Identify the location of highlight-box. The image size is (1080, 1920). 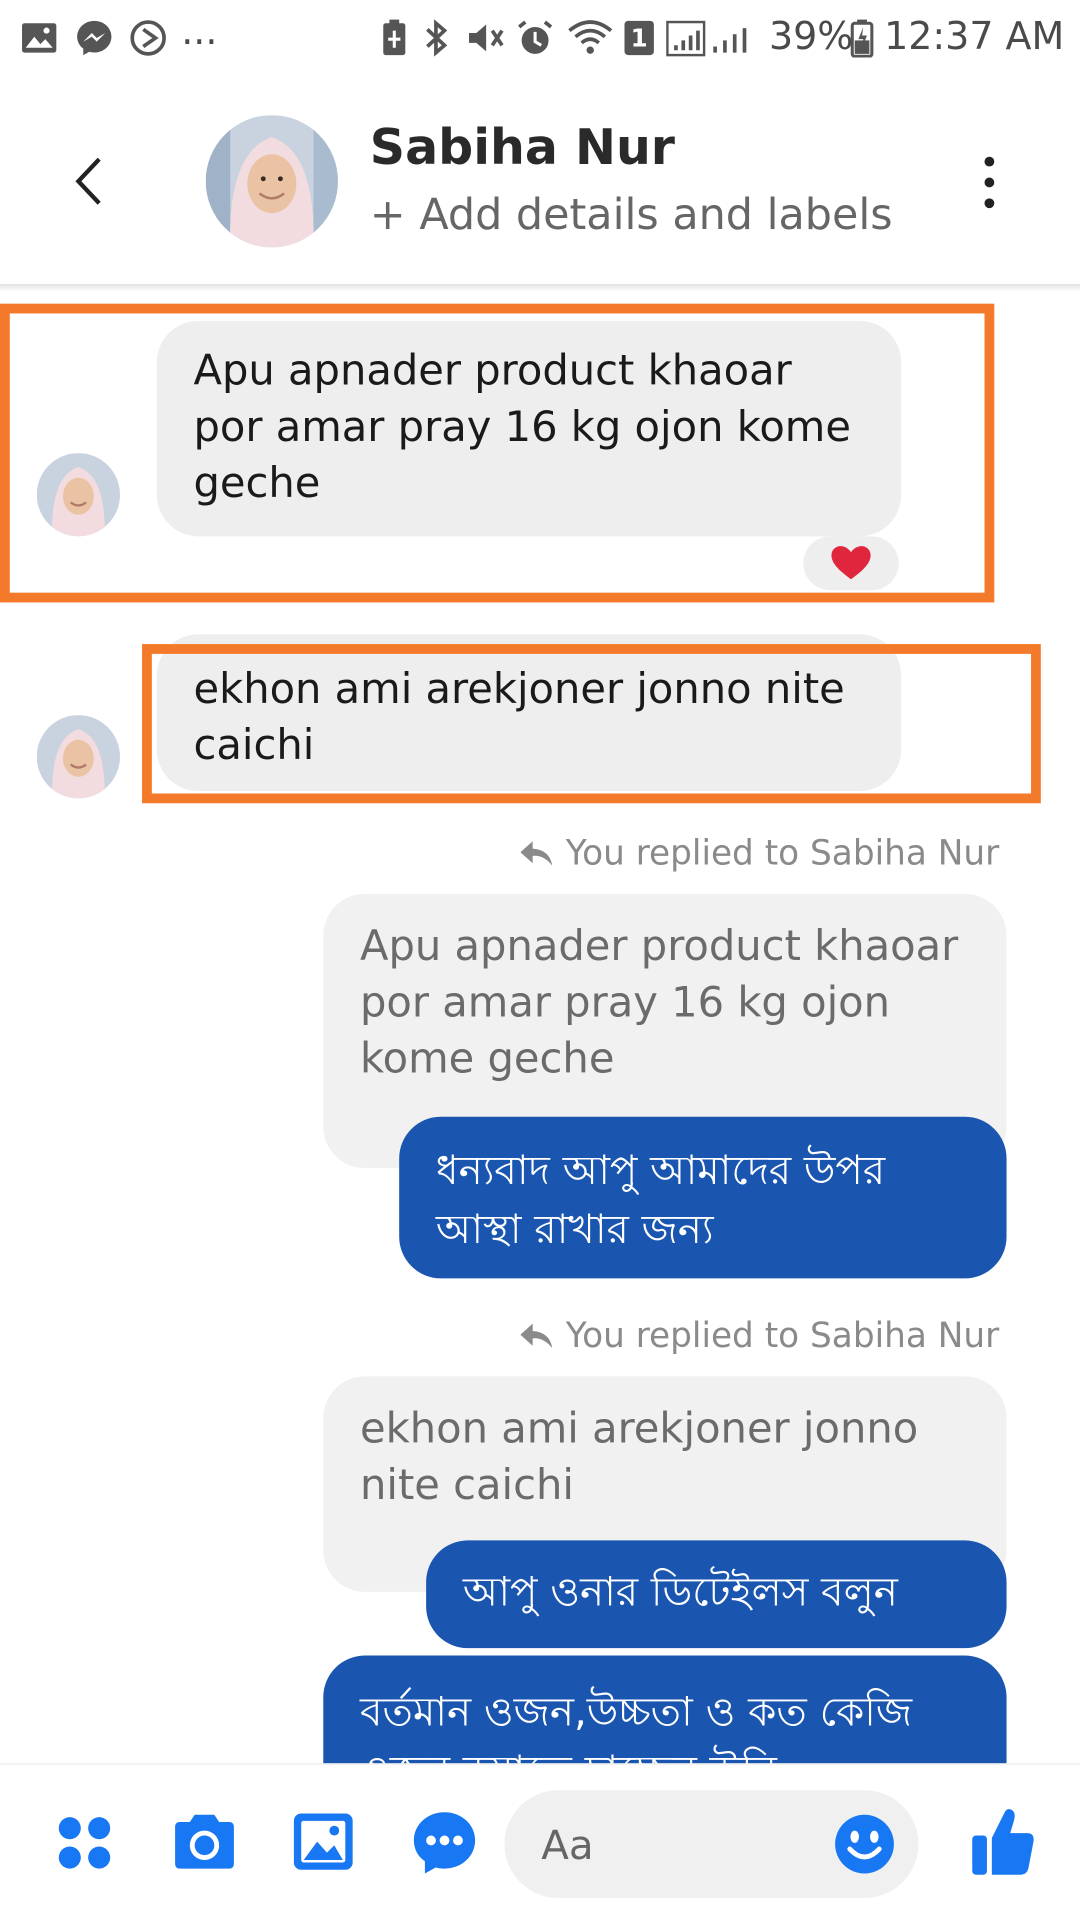
(591, 724).